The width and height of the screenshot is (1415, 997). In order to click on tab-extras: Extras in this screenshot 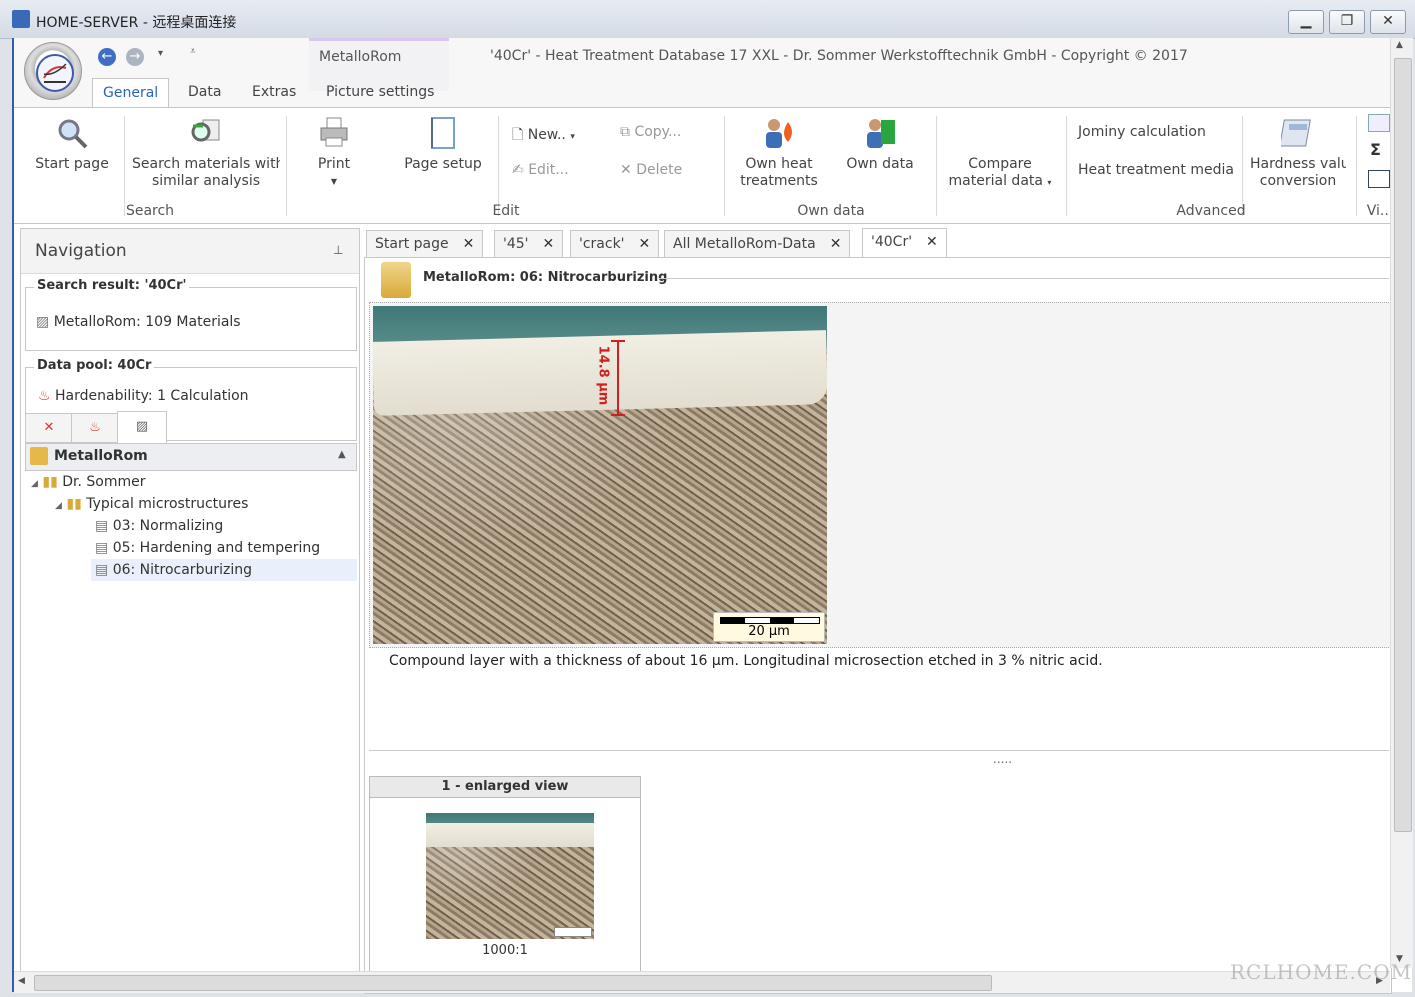, I will do `click(274, 92)`.